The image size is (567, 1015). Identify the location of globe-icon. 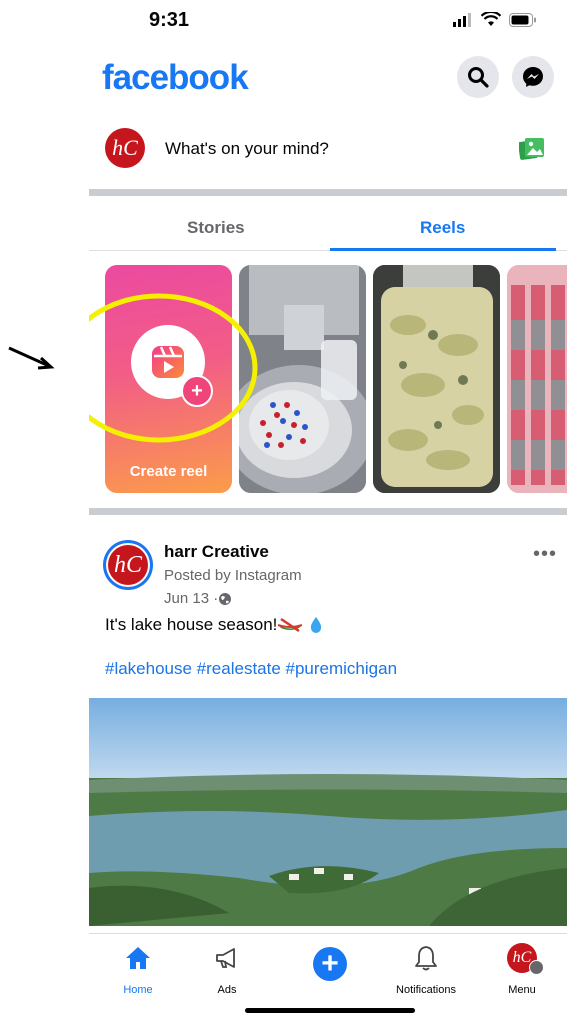
(225, 598).